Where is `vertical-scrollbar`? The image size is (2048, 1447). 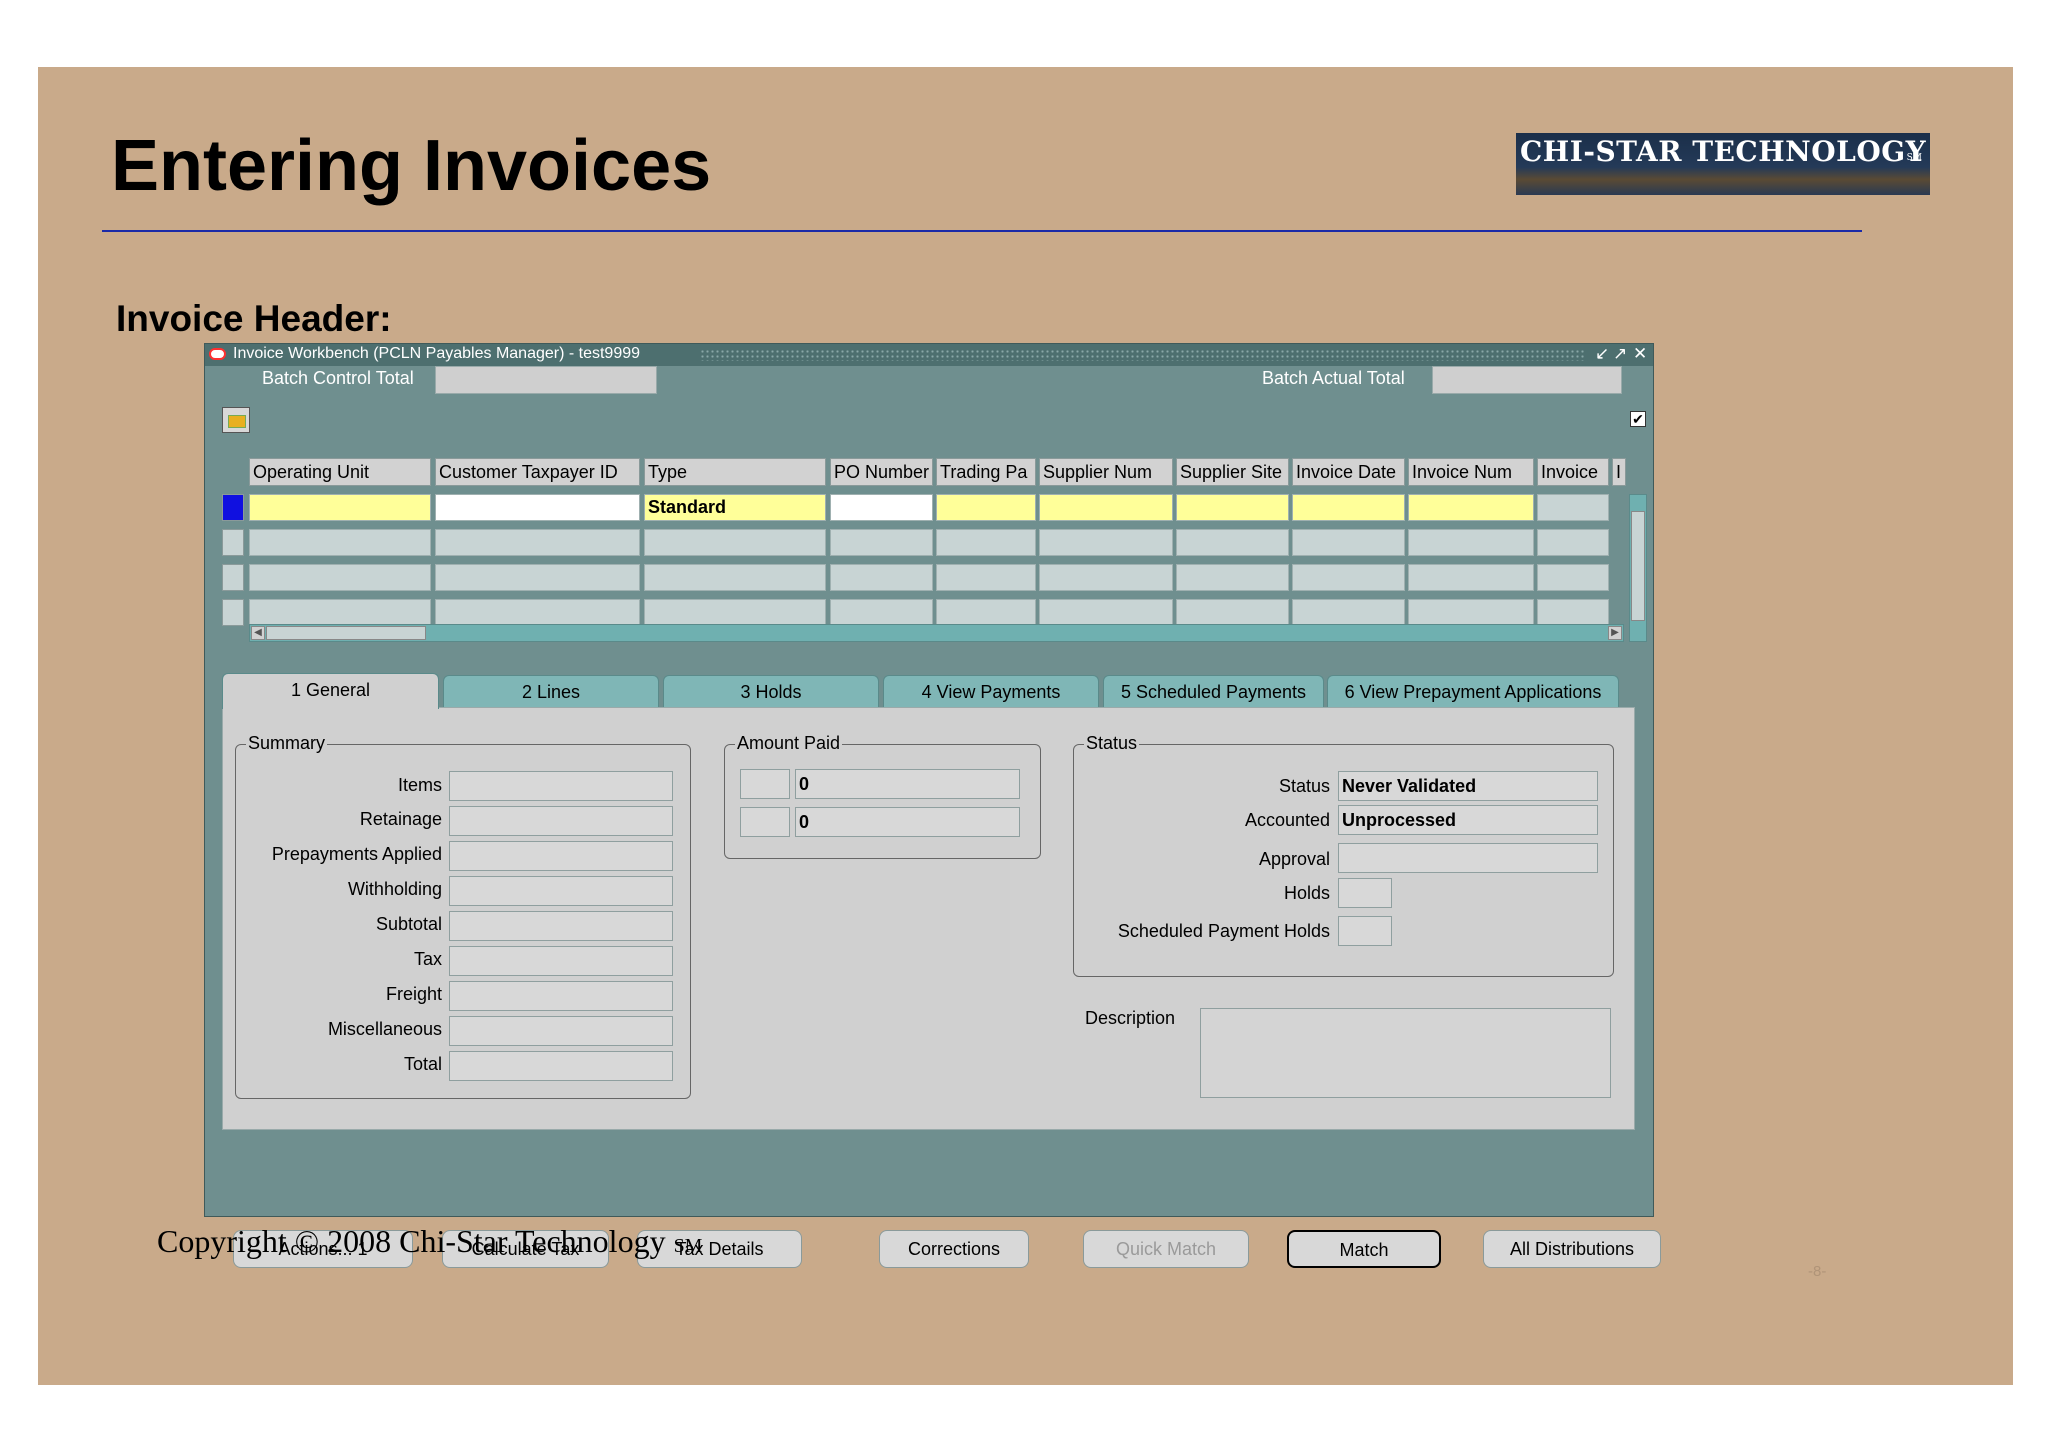
vertical-scrollbar is located at coordinates (1638, 568).